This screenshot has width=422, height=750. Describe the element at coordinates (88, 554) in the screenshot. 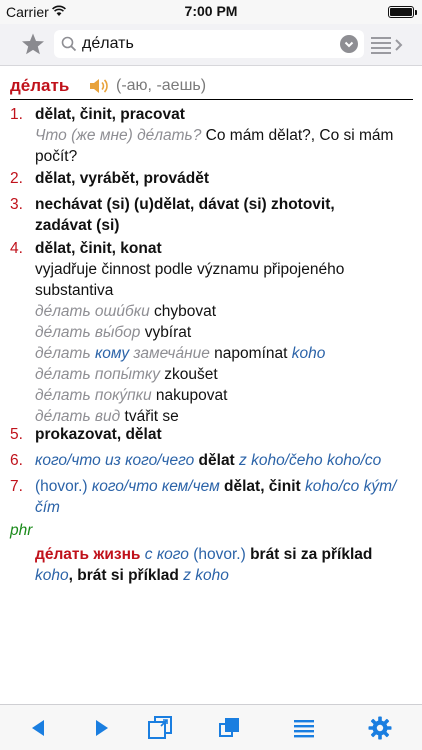

I see `phrase-russian: де́лать жизнь` at that location.